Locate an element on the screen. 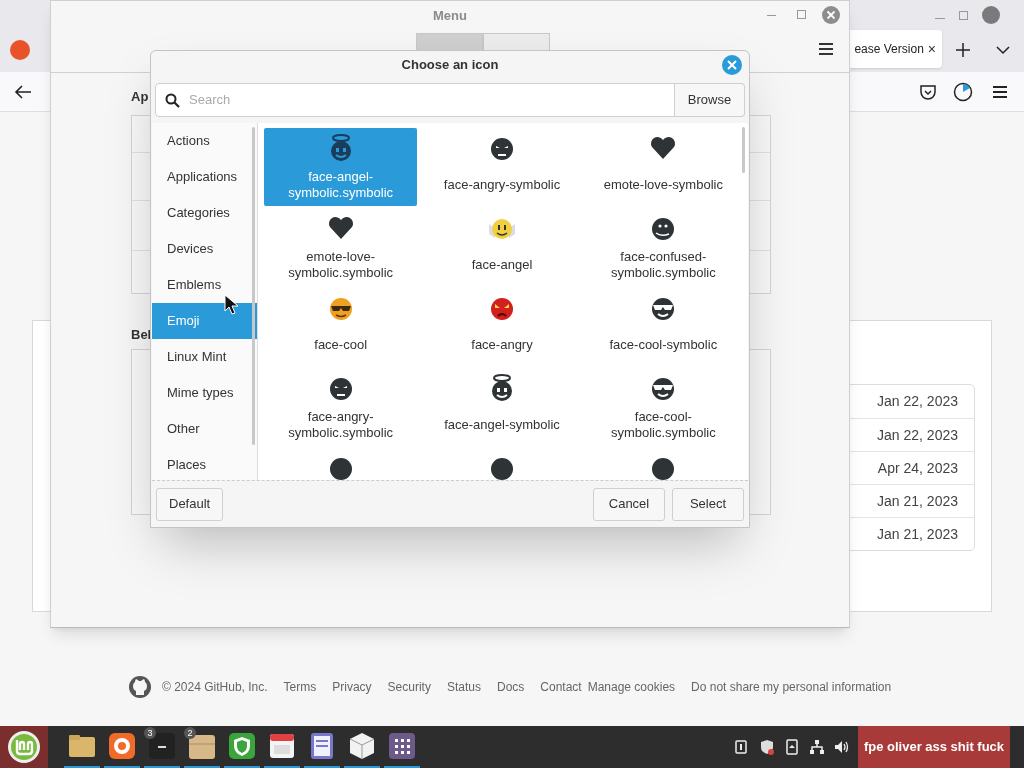  copyright-text: © 2024 GitHub, Inc. is located at coordinates (215, 687).